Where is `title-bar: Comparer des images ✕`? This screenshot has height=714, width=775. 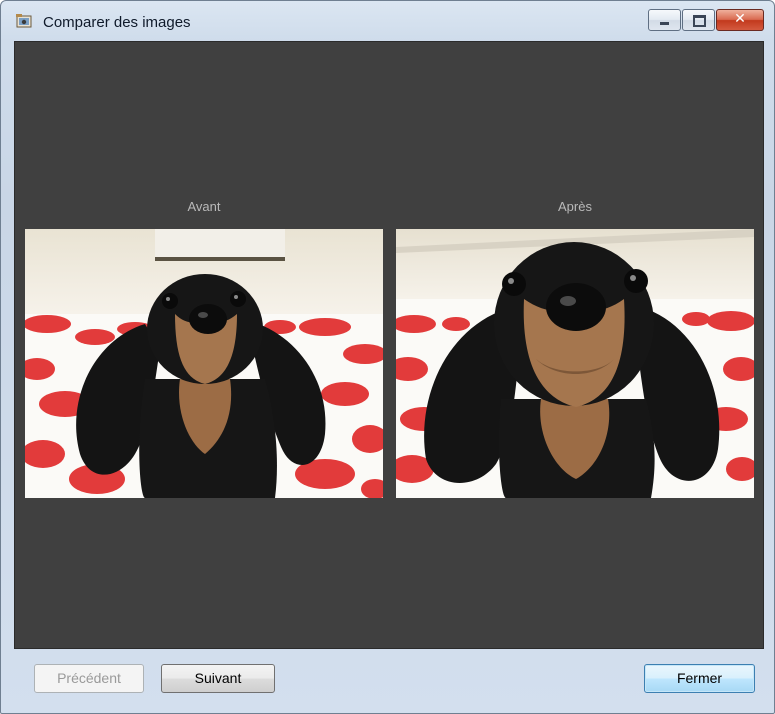
title-bar: Comparer des images ✕ is located at coordinates (387, 21).